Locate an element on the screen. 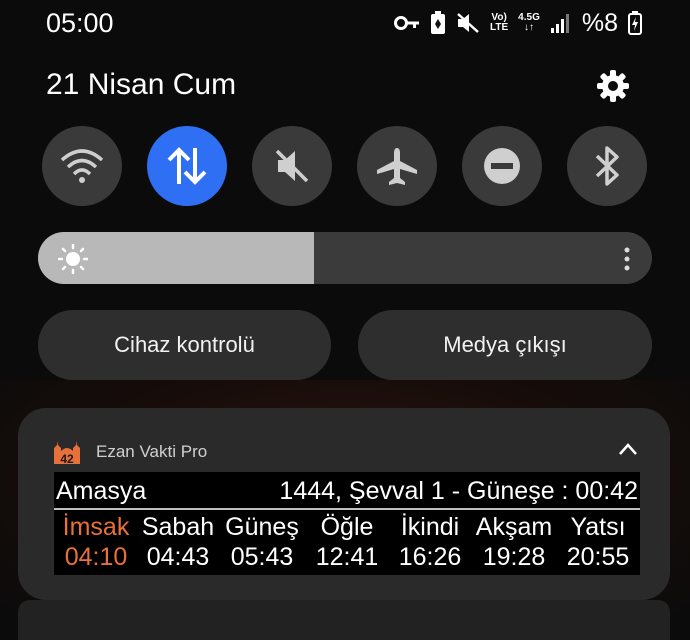 This screenshot has height=640, width=690. battery-icon is located at coordinates (635, 23).